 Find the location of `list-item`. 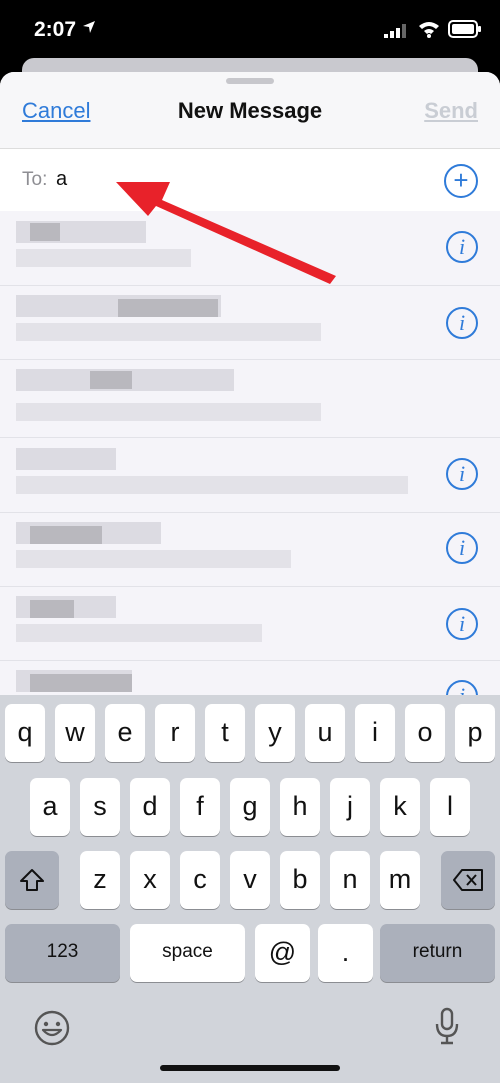

list-item is located at coordinates (250, 398).